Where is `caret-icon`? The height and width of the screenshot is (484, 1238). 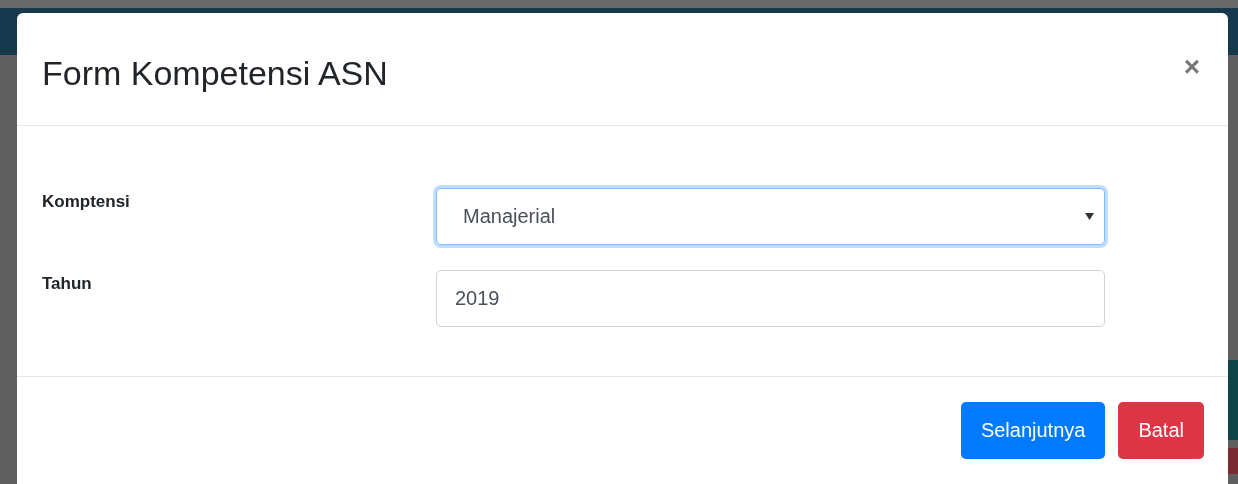 caret-icon is located at coordinates (1089, 216).